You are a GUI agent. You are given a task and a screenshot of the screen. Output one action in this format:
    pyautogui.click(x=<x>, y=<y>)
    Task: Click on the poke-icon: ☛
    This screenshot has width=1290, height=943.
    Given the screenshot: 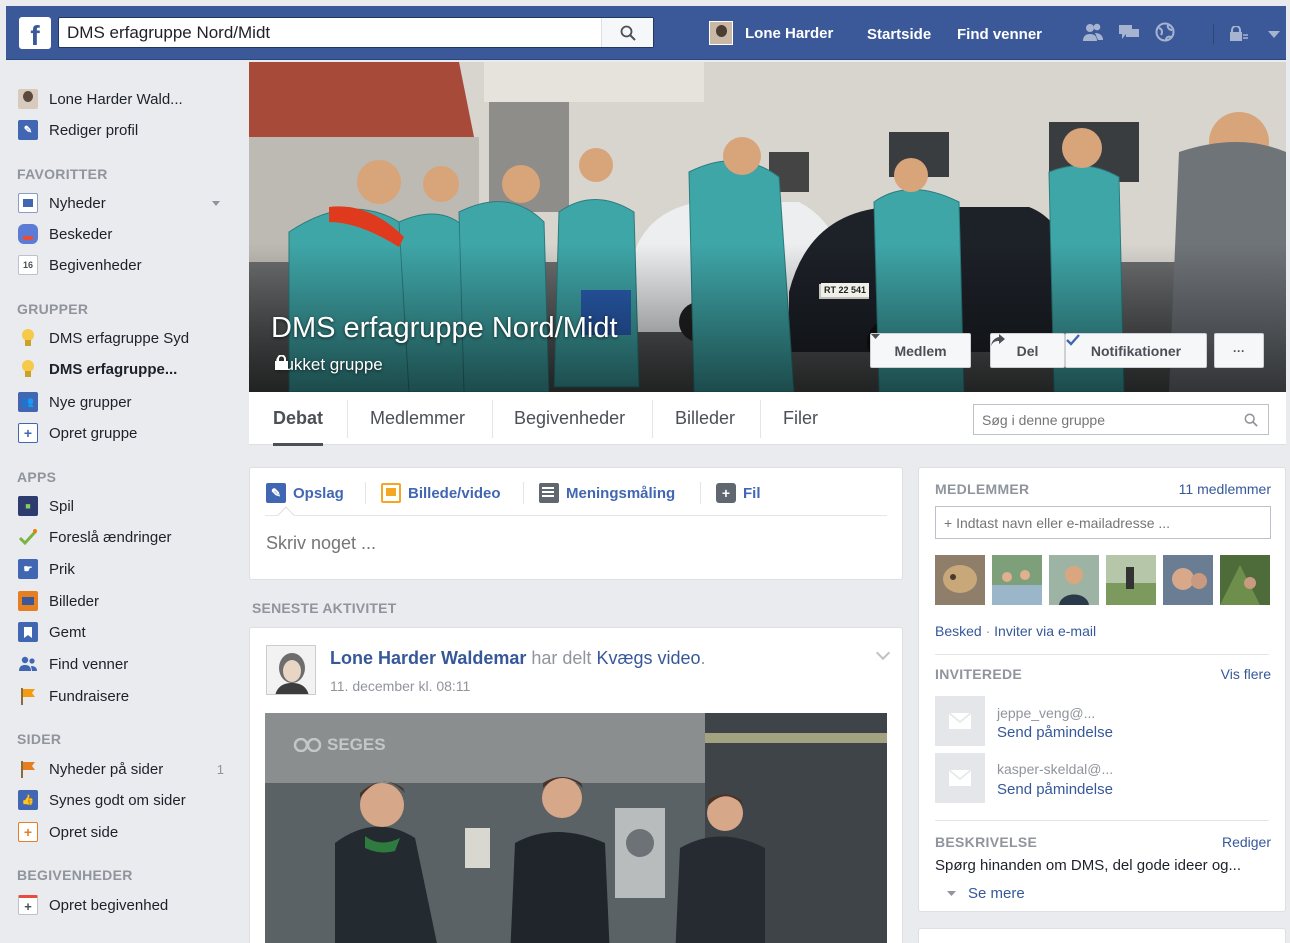 What is the action you would take?
    pyautogui.click(x=28, y=569)
    